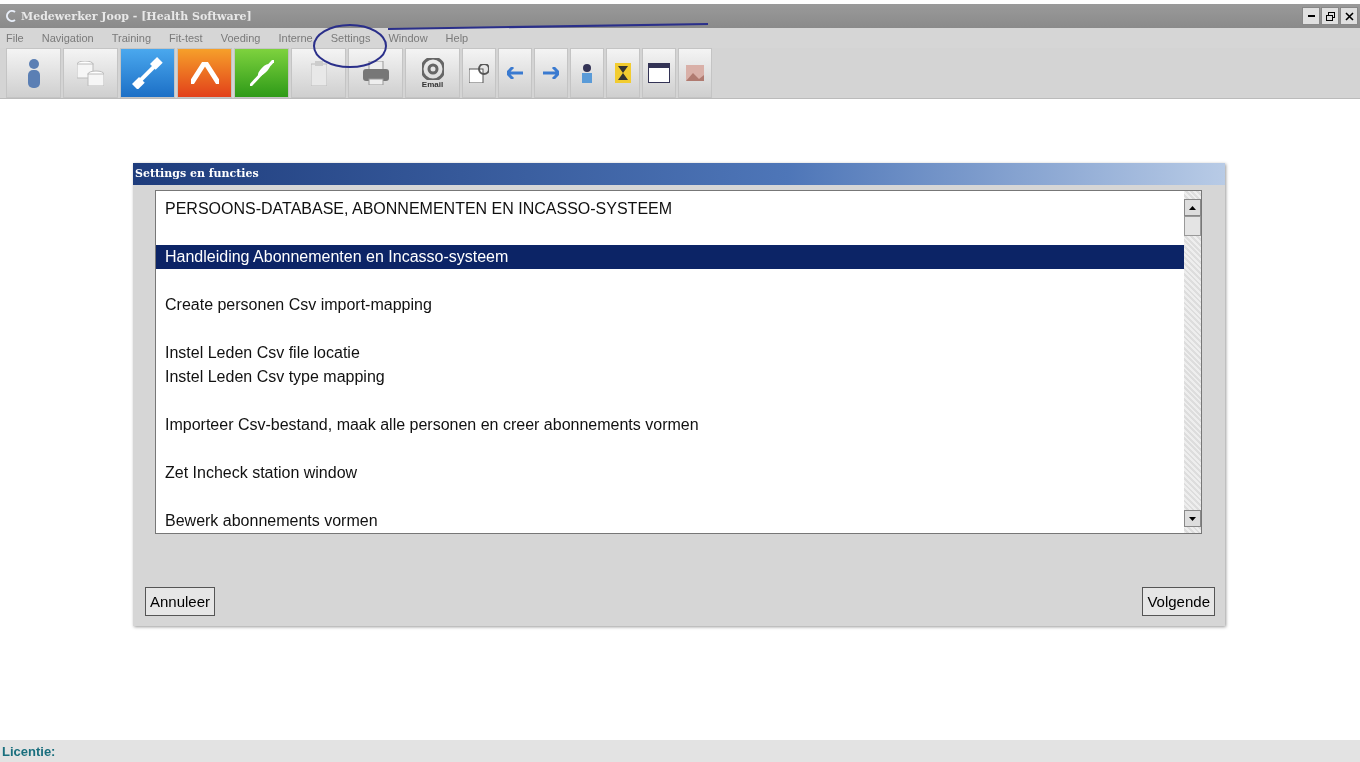 The height and width of the screenshot is (762, 1360). Describe the element at coordinates (432, 73) in the screenshot. I see `toolbar-button: Email` at that location.